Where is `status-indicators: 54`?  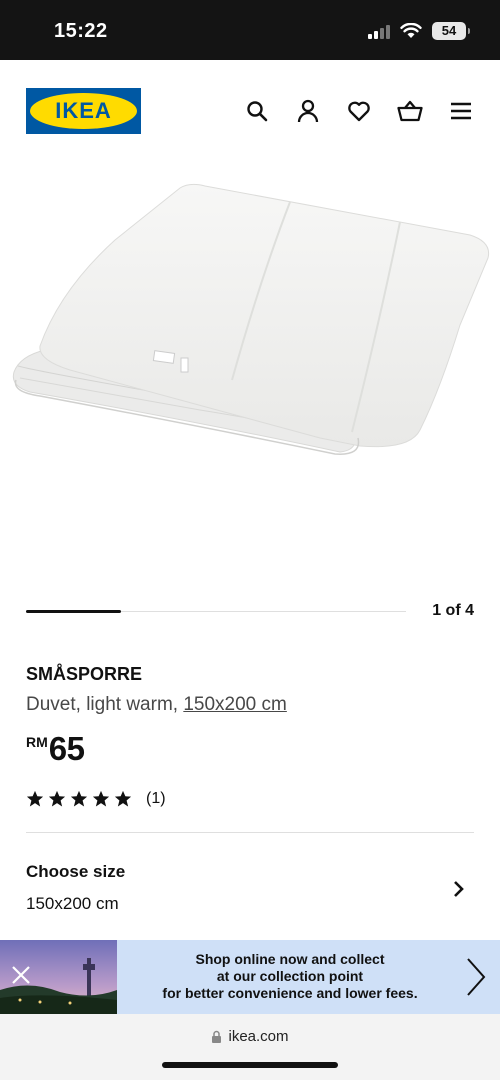
status-indicators: 54 is located at coordinates (419, 31).